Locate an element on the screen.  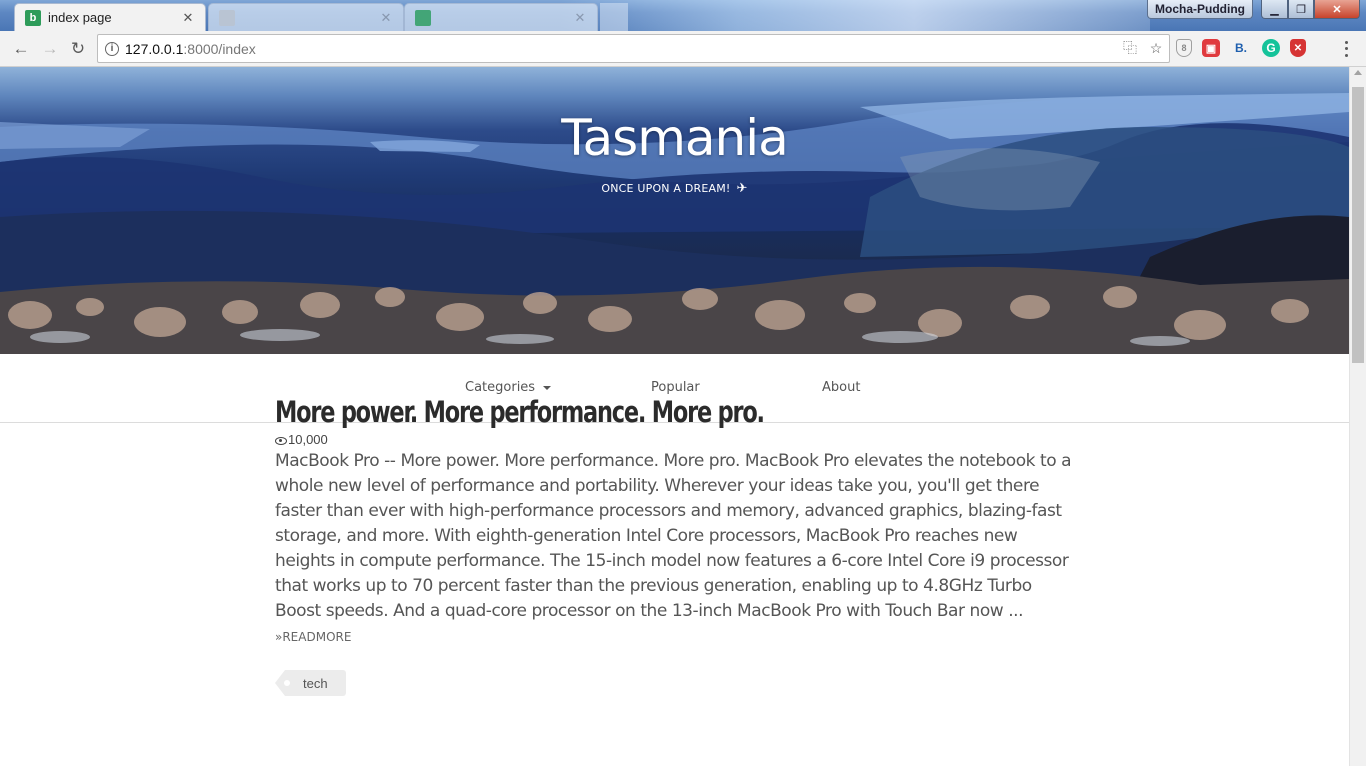
tagline-text: ONCE UPON A DREAM! is located at coordinates (666, 188).